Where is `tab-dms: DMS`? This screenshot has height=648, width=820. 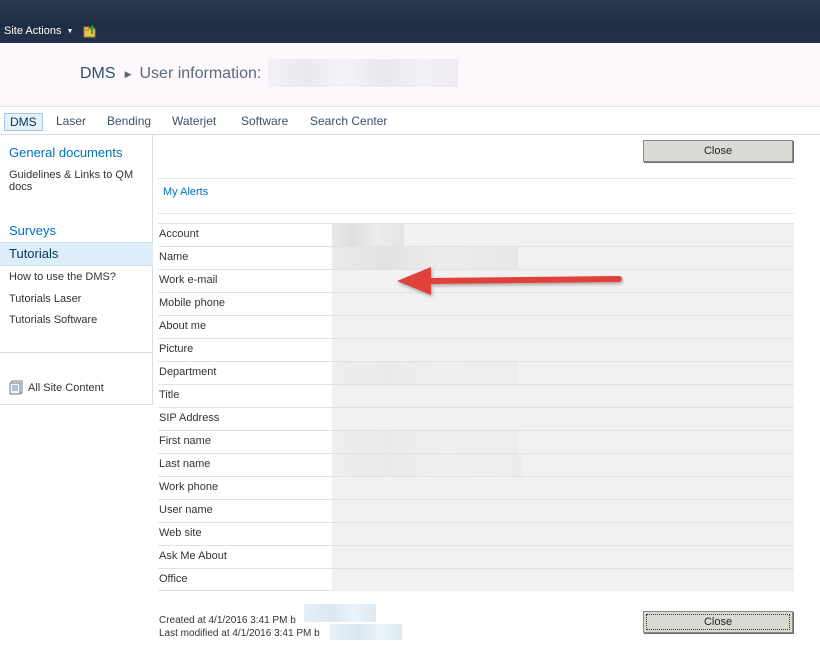 tab-dms: DMS is located at coordinates (23, 122).